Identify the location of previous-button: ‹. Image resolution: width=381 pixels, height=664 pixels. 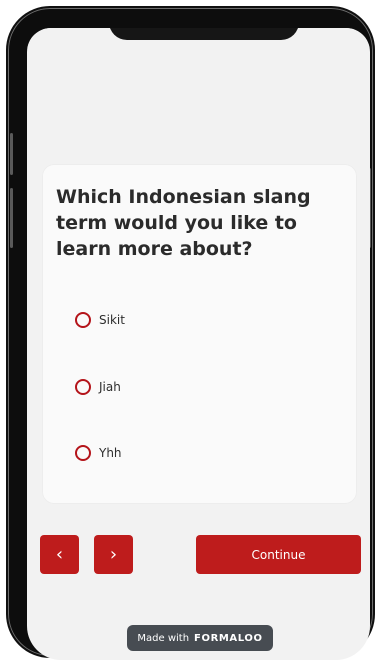
(59, 554).